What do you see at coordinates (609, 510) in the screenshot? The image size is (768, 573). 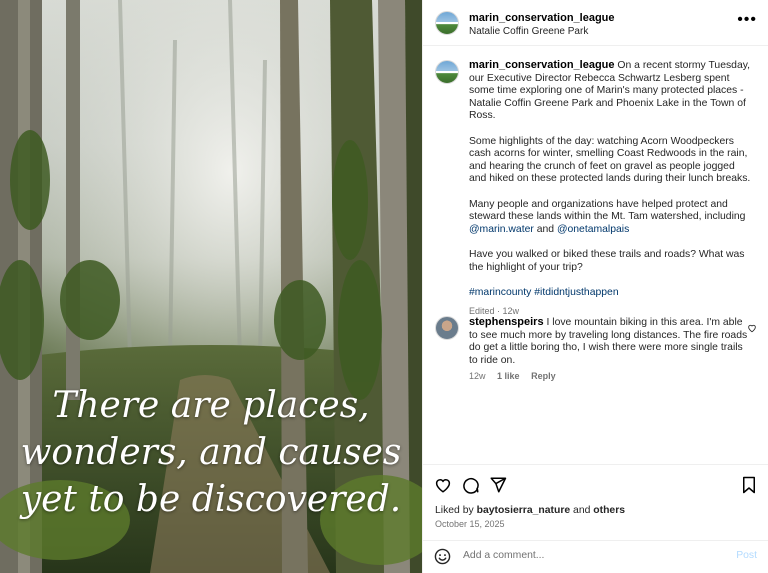 I see `liked-others: others` at bounding box center [609, 510].